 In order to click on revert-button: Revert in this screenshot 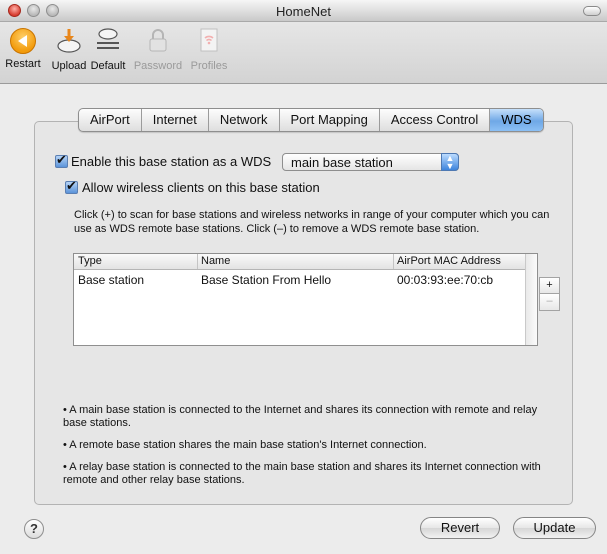, I will do `click(460, 528)`.